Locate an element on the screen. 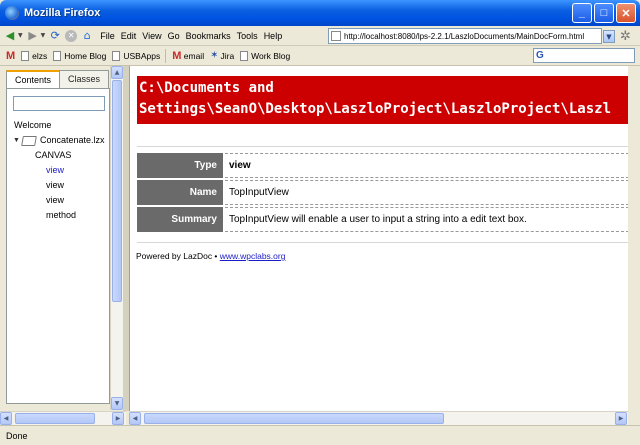  tree-item-canvas: CANVAS is located at coordinates (70, 155).